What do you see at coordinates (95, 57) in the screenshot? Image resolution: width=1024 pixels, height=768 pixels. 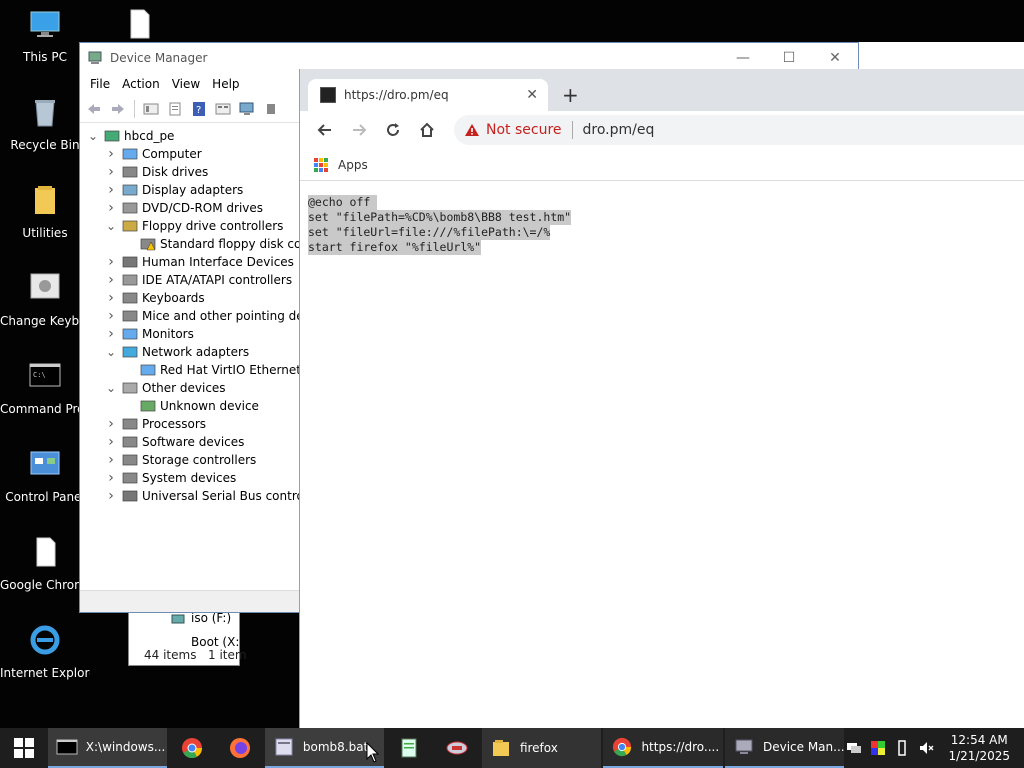 I see `device-manager-icon` at bounding box center [95, 57].